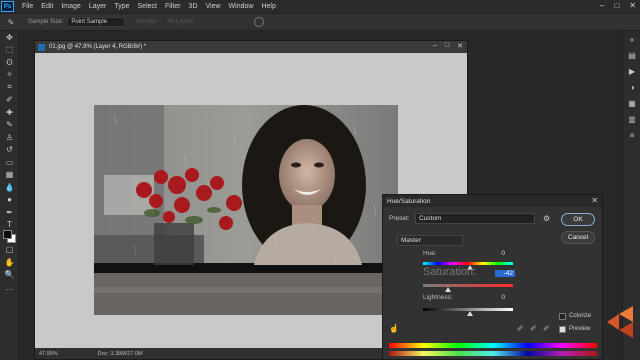  I want to click on move-tool-icon: ✥, so click(9, 37).